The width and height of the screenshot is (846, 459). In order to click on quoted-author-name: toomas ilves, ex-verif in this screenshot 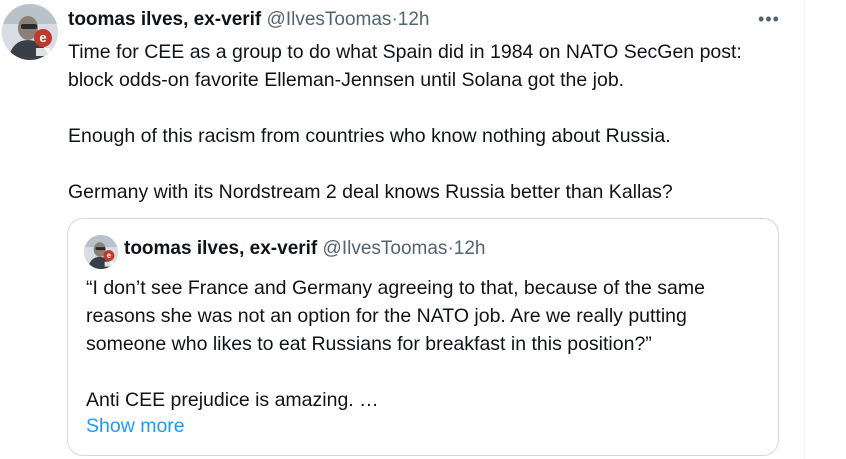, I will do `click(221, 248)`.